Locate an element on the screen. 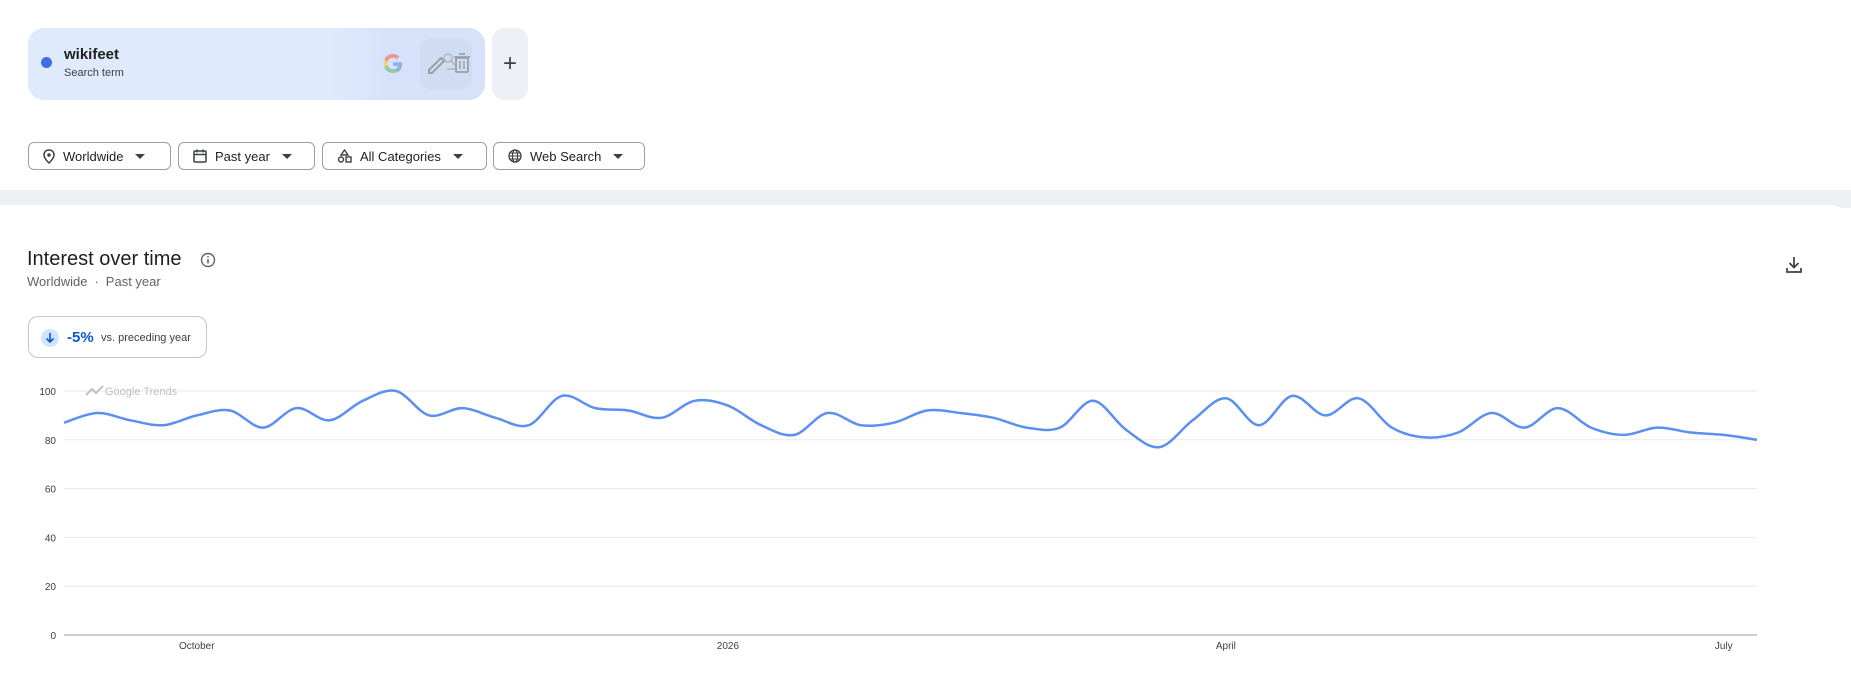 The width and height of the screenshot is (1851, 685). y-tick-label: 20 is located at coordinates (51, 587).